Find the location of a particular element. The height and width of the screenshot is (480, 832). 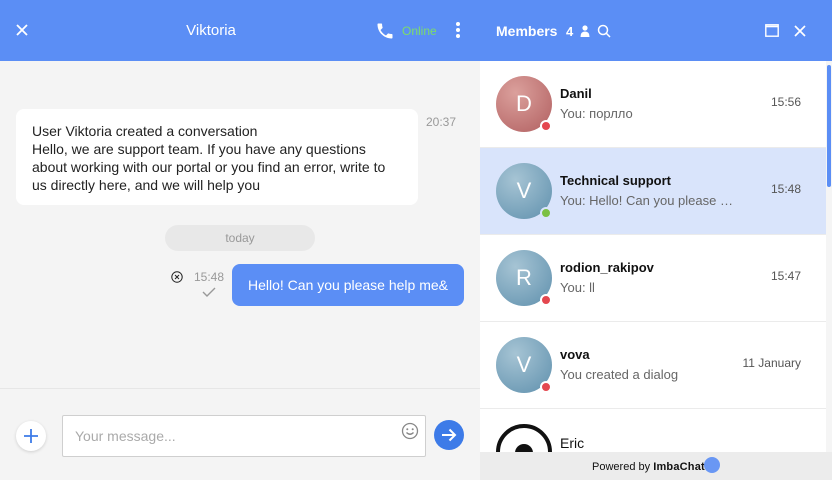

avatar is located at coordinates (524, 438).